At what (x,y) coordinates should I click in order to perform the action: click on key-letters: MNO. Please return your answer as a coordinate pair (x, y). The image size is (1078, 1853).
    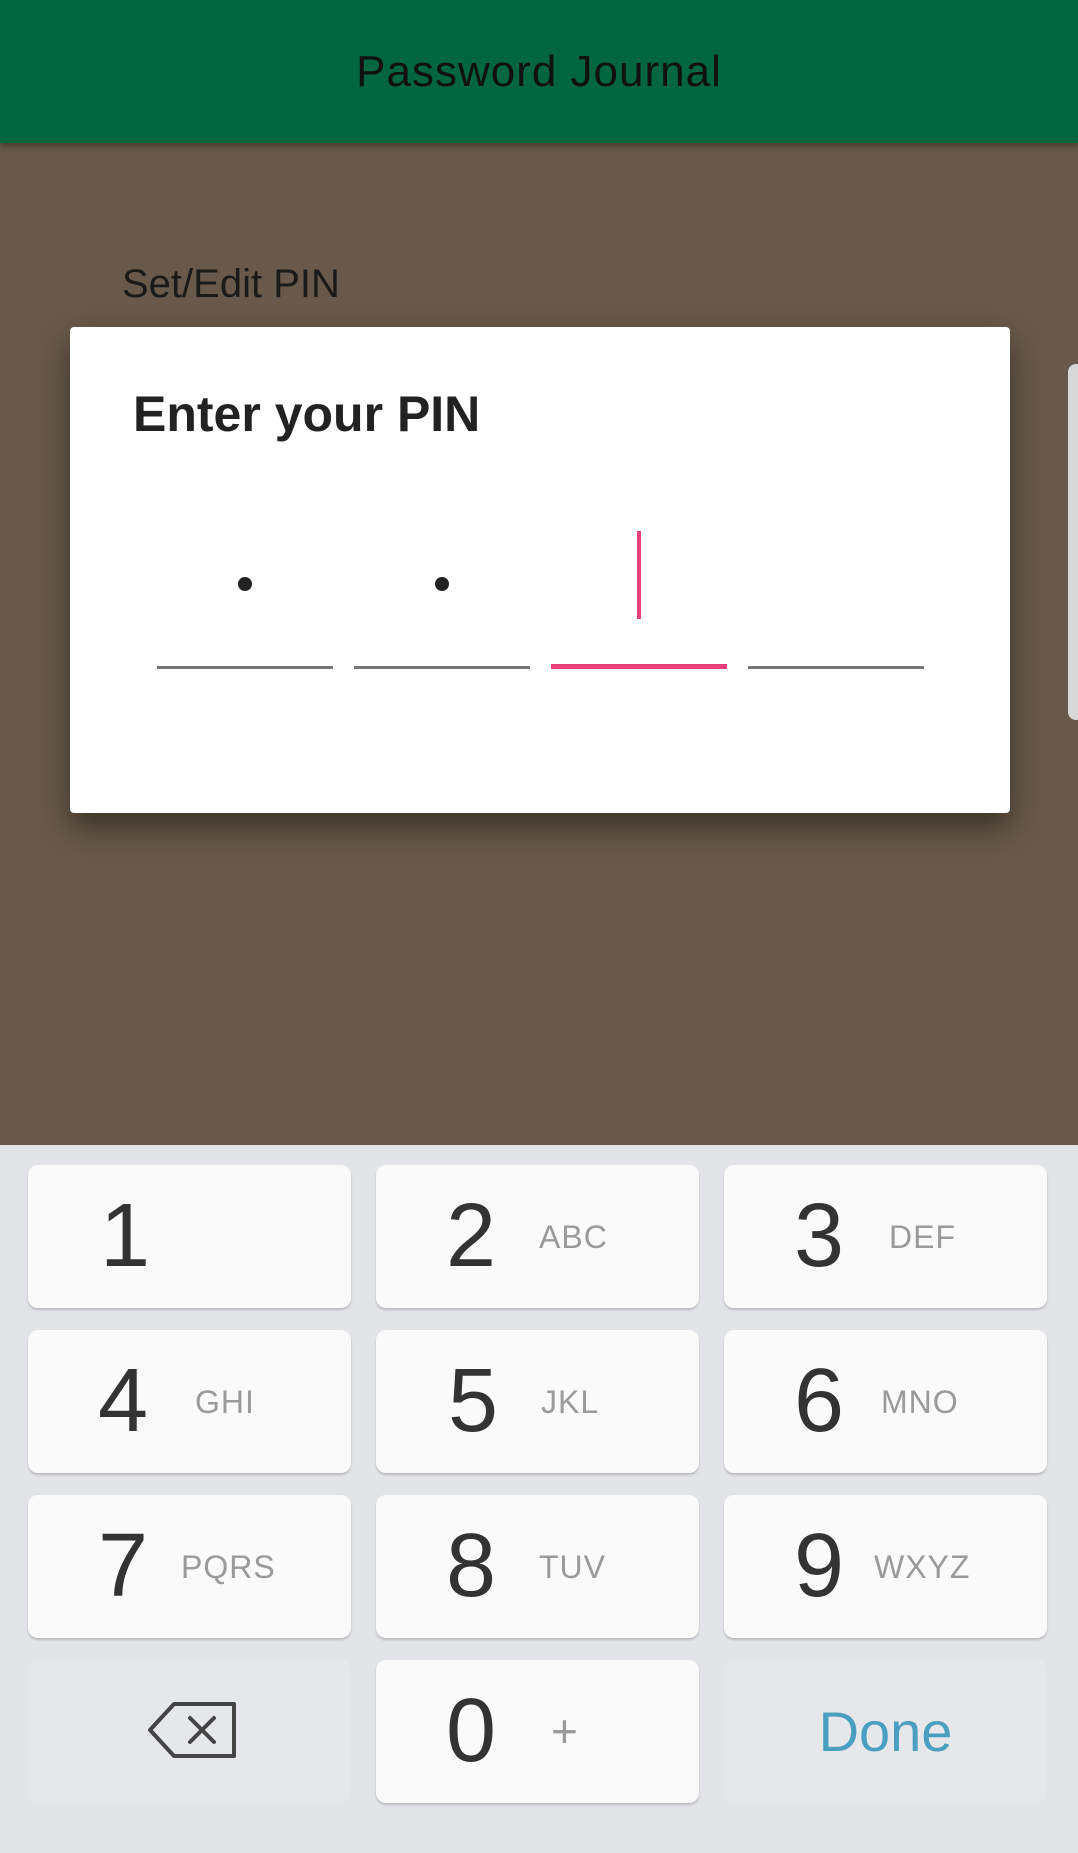
    Looking at the image, I should click on (920, 1402).